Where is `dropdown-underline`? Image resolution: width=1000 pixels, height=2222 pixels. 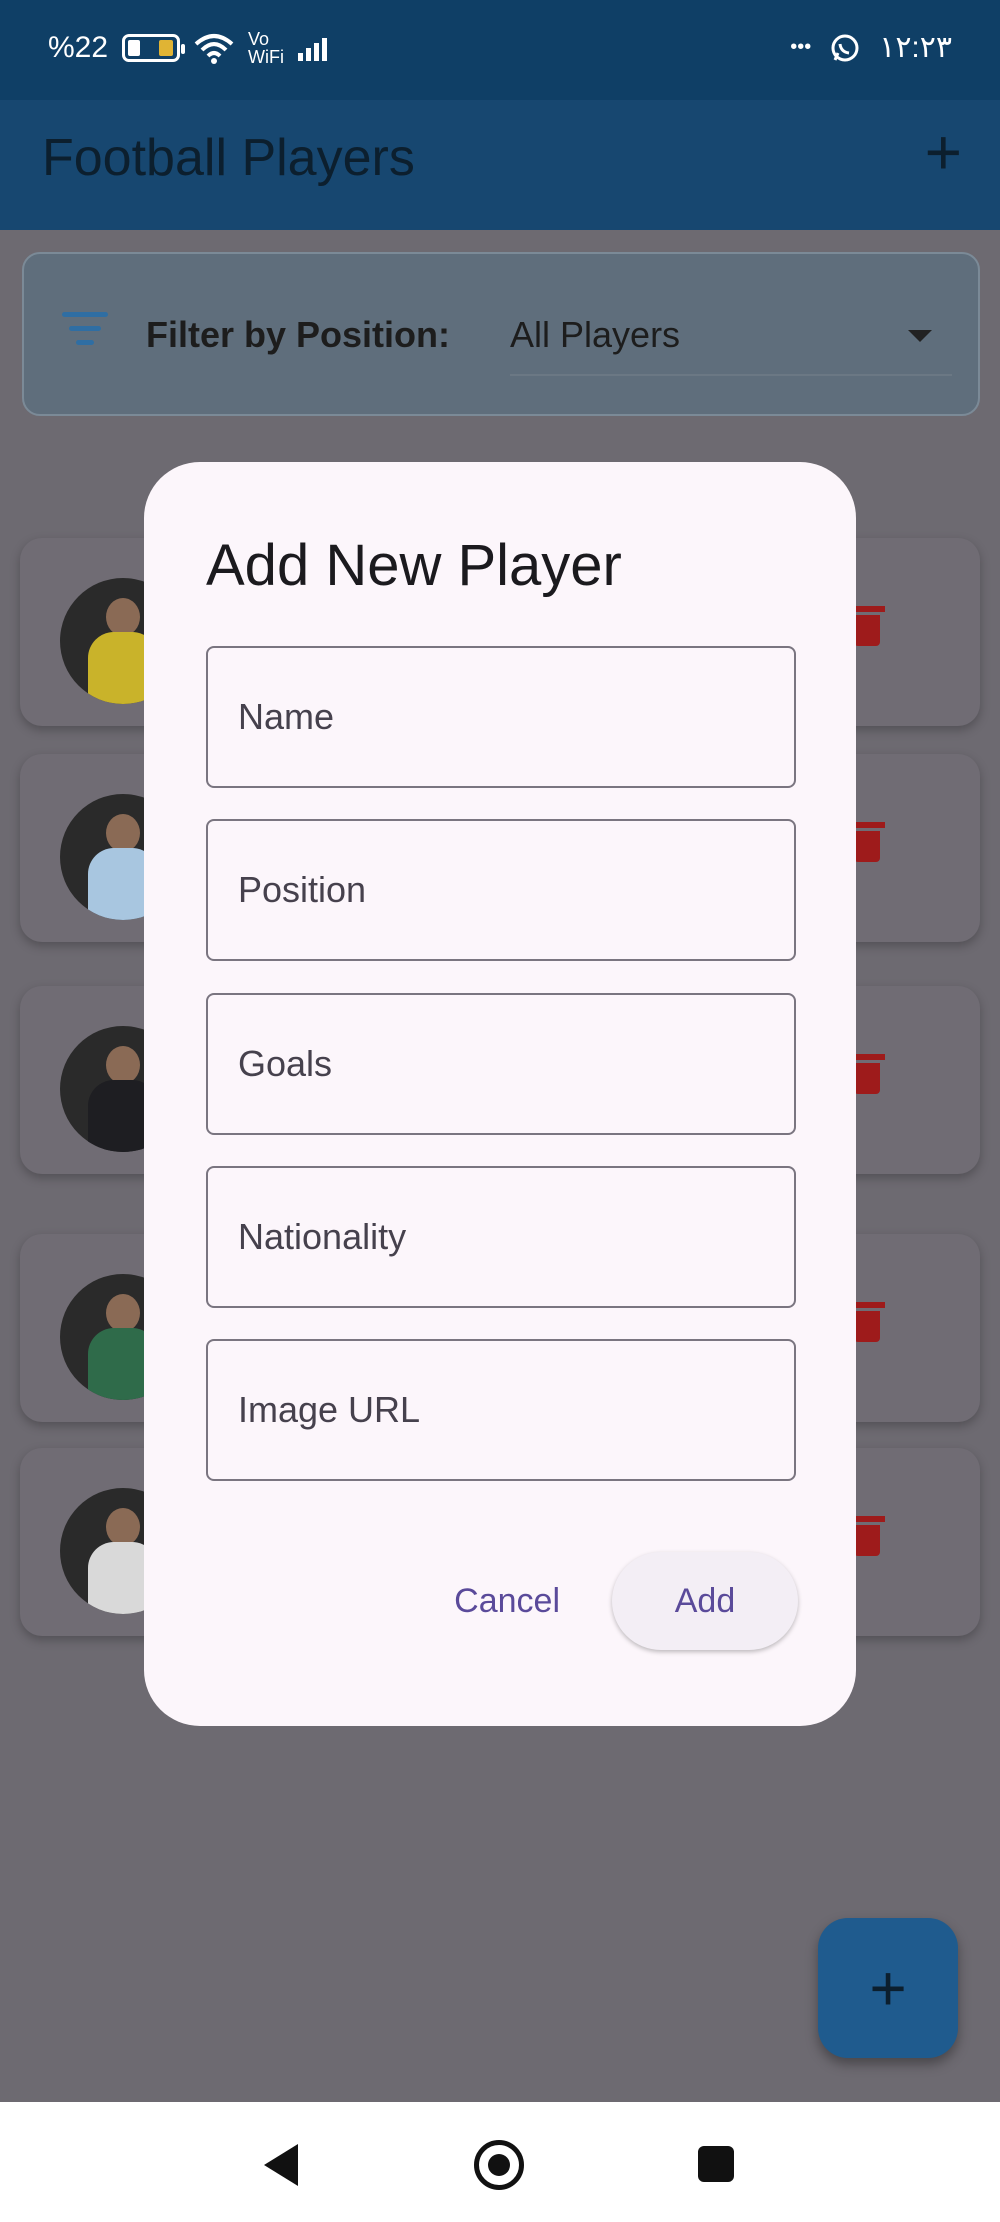
dropdown-underline is located at coordinates (731, 375).